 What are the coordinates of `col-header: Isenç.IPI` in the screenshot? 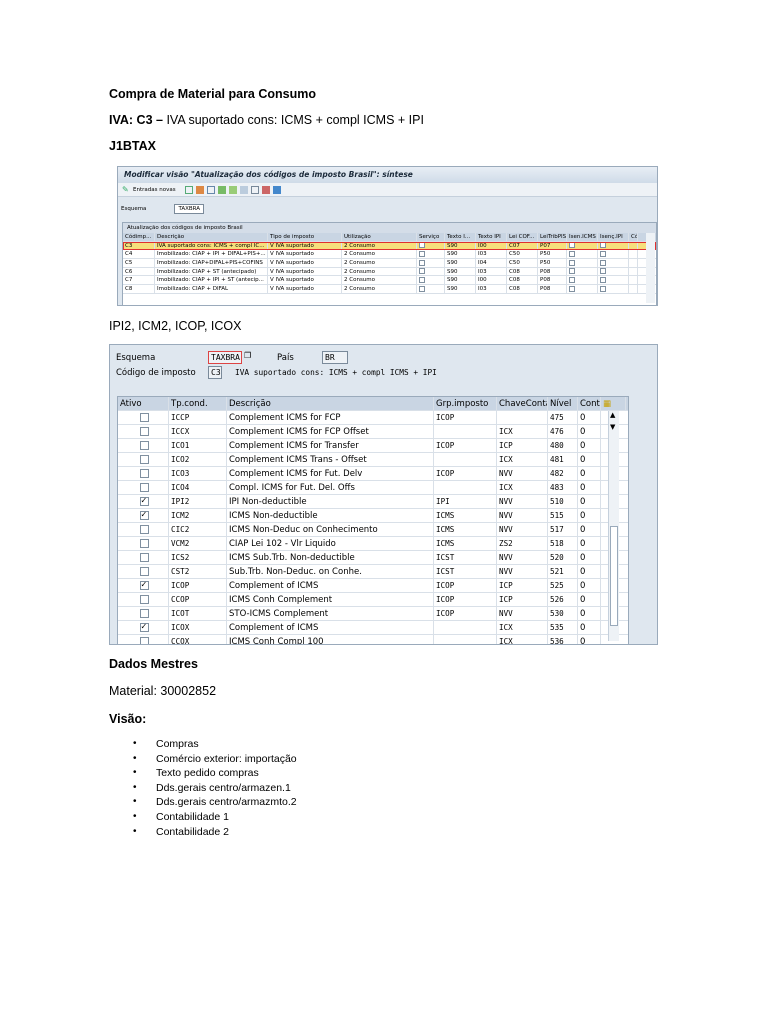 It's located at (613, 237).